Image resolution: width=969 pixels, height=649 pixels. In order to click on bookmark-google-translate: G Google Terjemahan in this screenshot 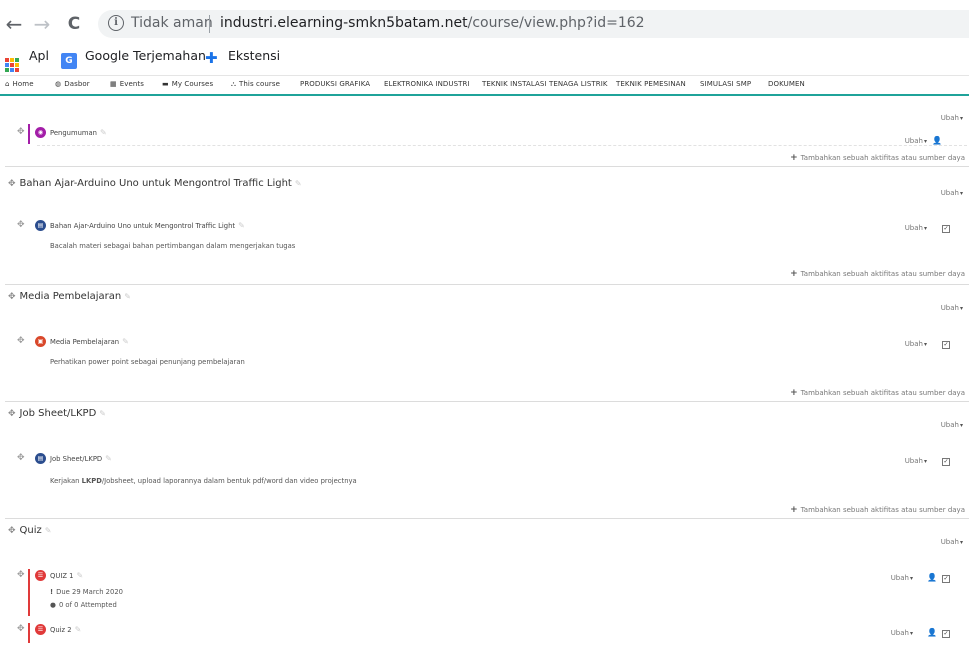, I will do `click(133, 58)`.